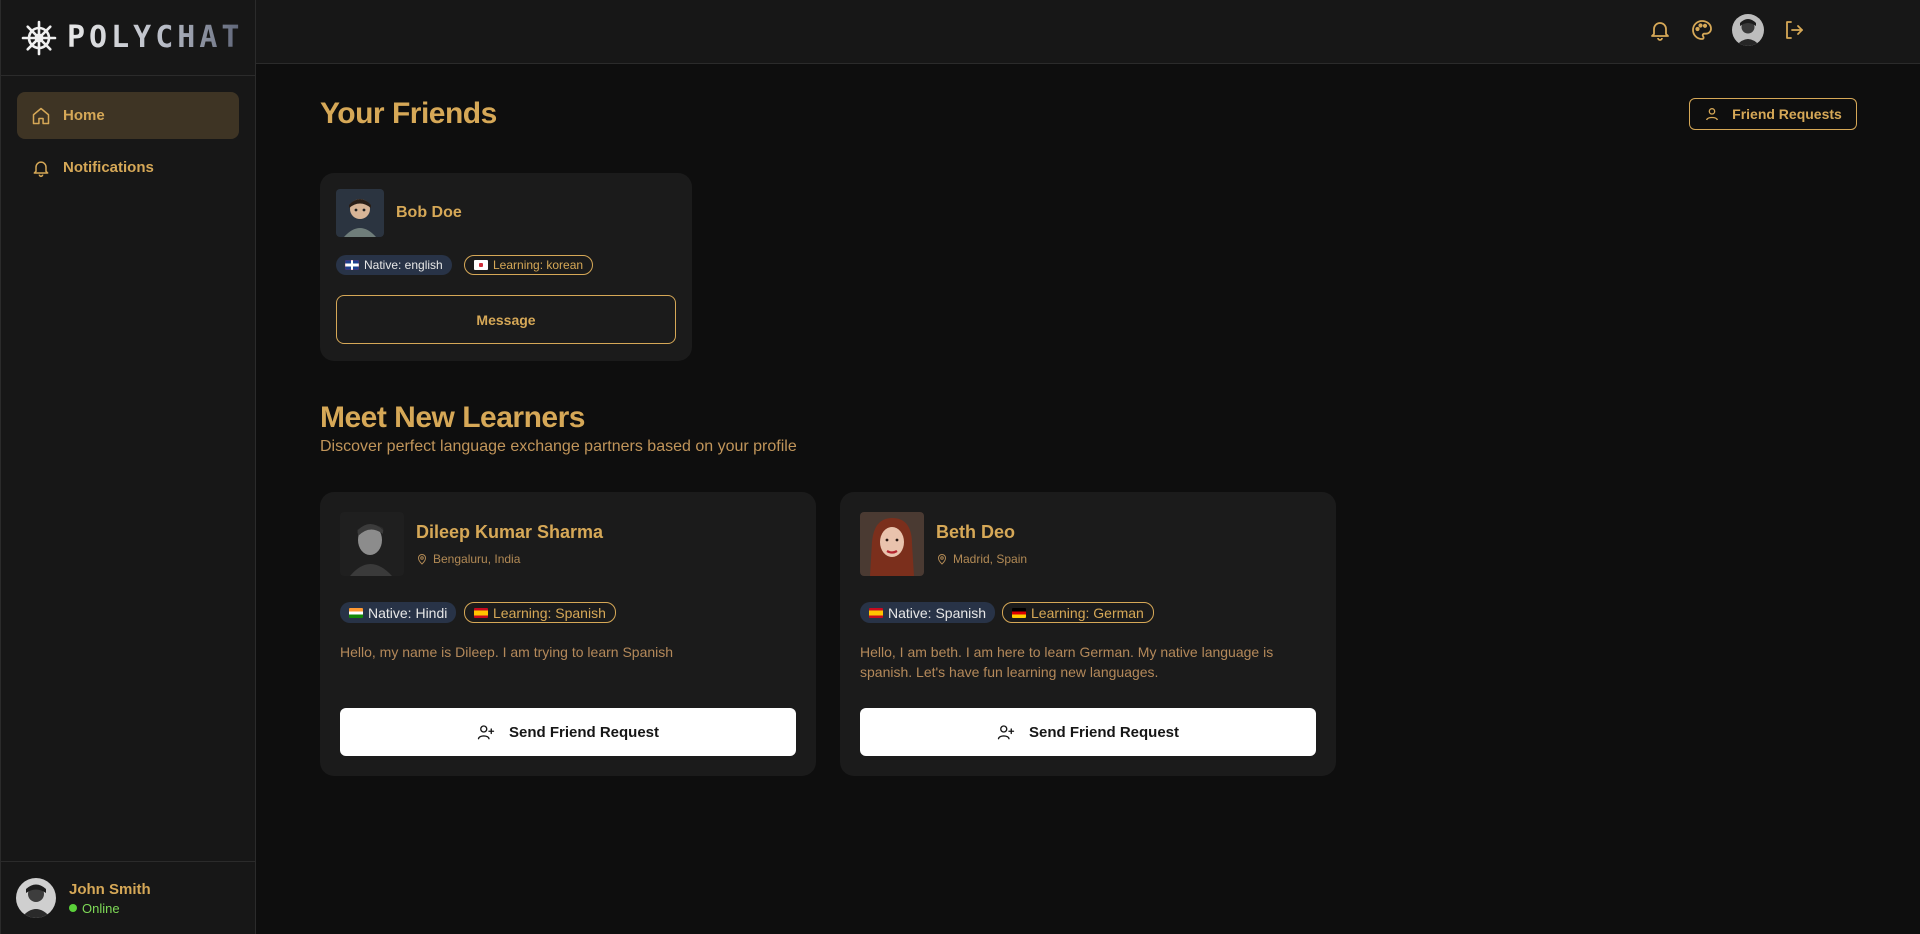  I want to click on native-language-label: Native: english, so click(403, 265).